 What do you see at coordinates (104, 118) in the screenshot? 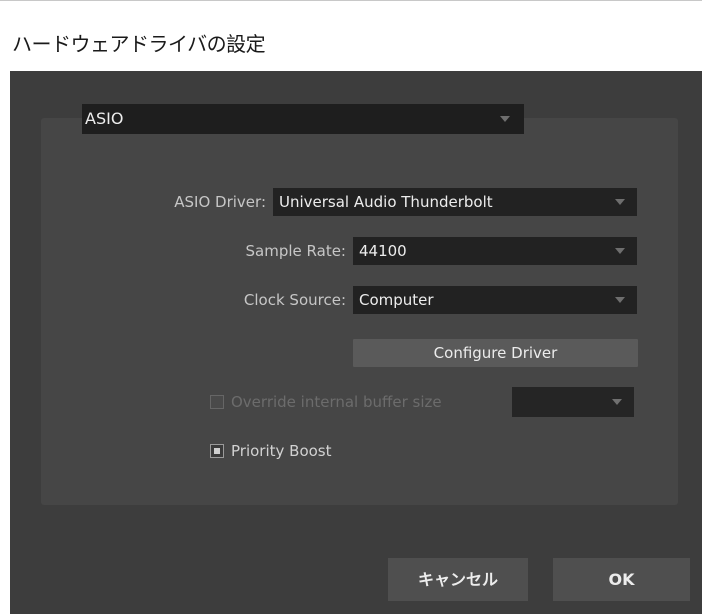
I see `driver-type-value: ASIO` at bounding box center [104, 118].